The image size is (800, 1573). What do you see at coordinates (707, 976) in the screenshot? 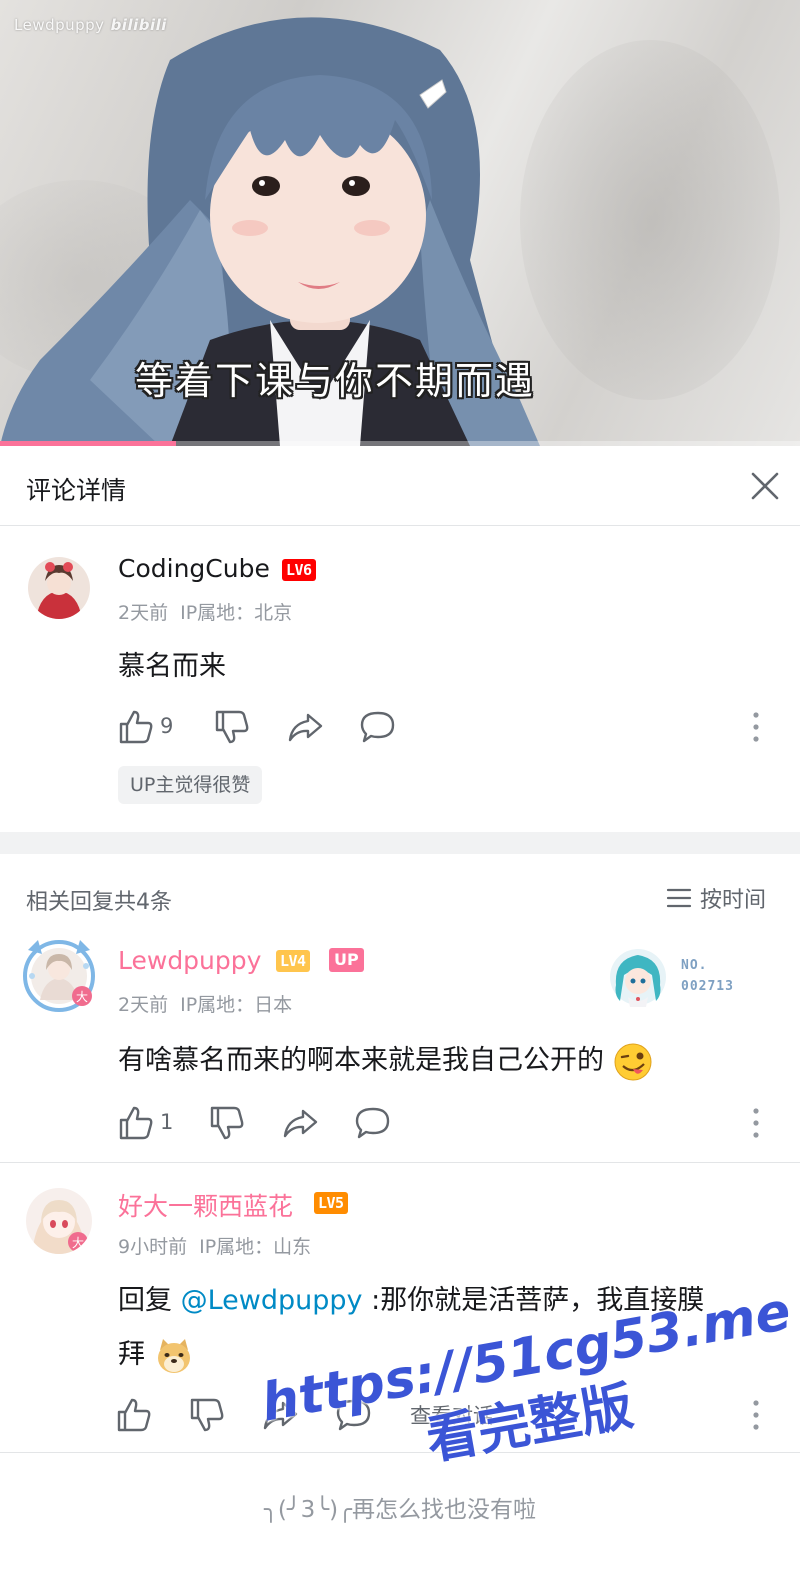
I see `fan-medal-number: NO. 002713` at bounding box center [707, 976].